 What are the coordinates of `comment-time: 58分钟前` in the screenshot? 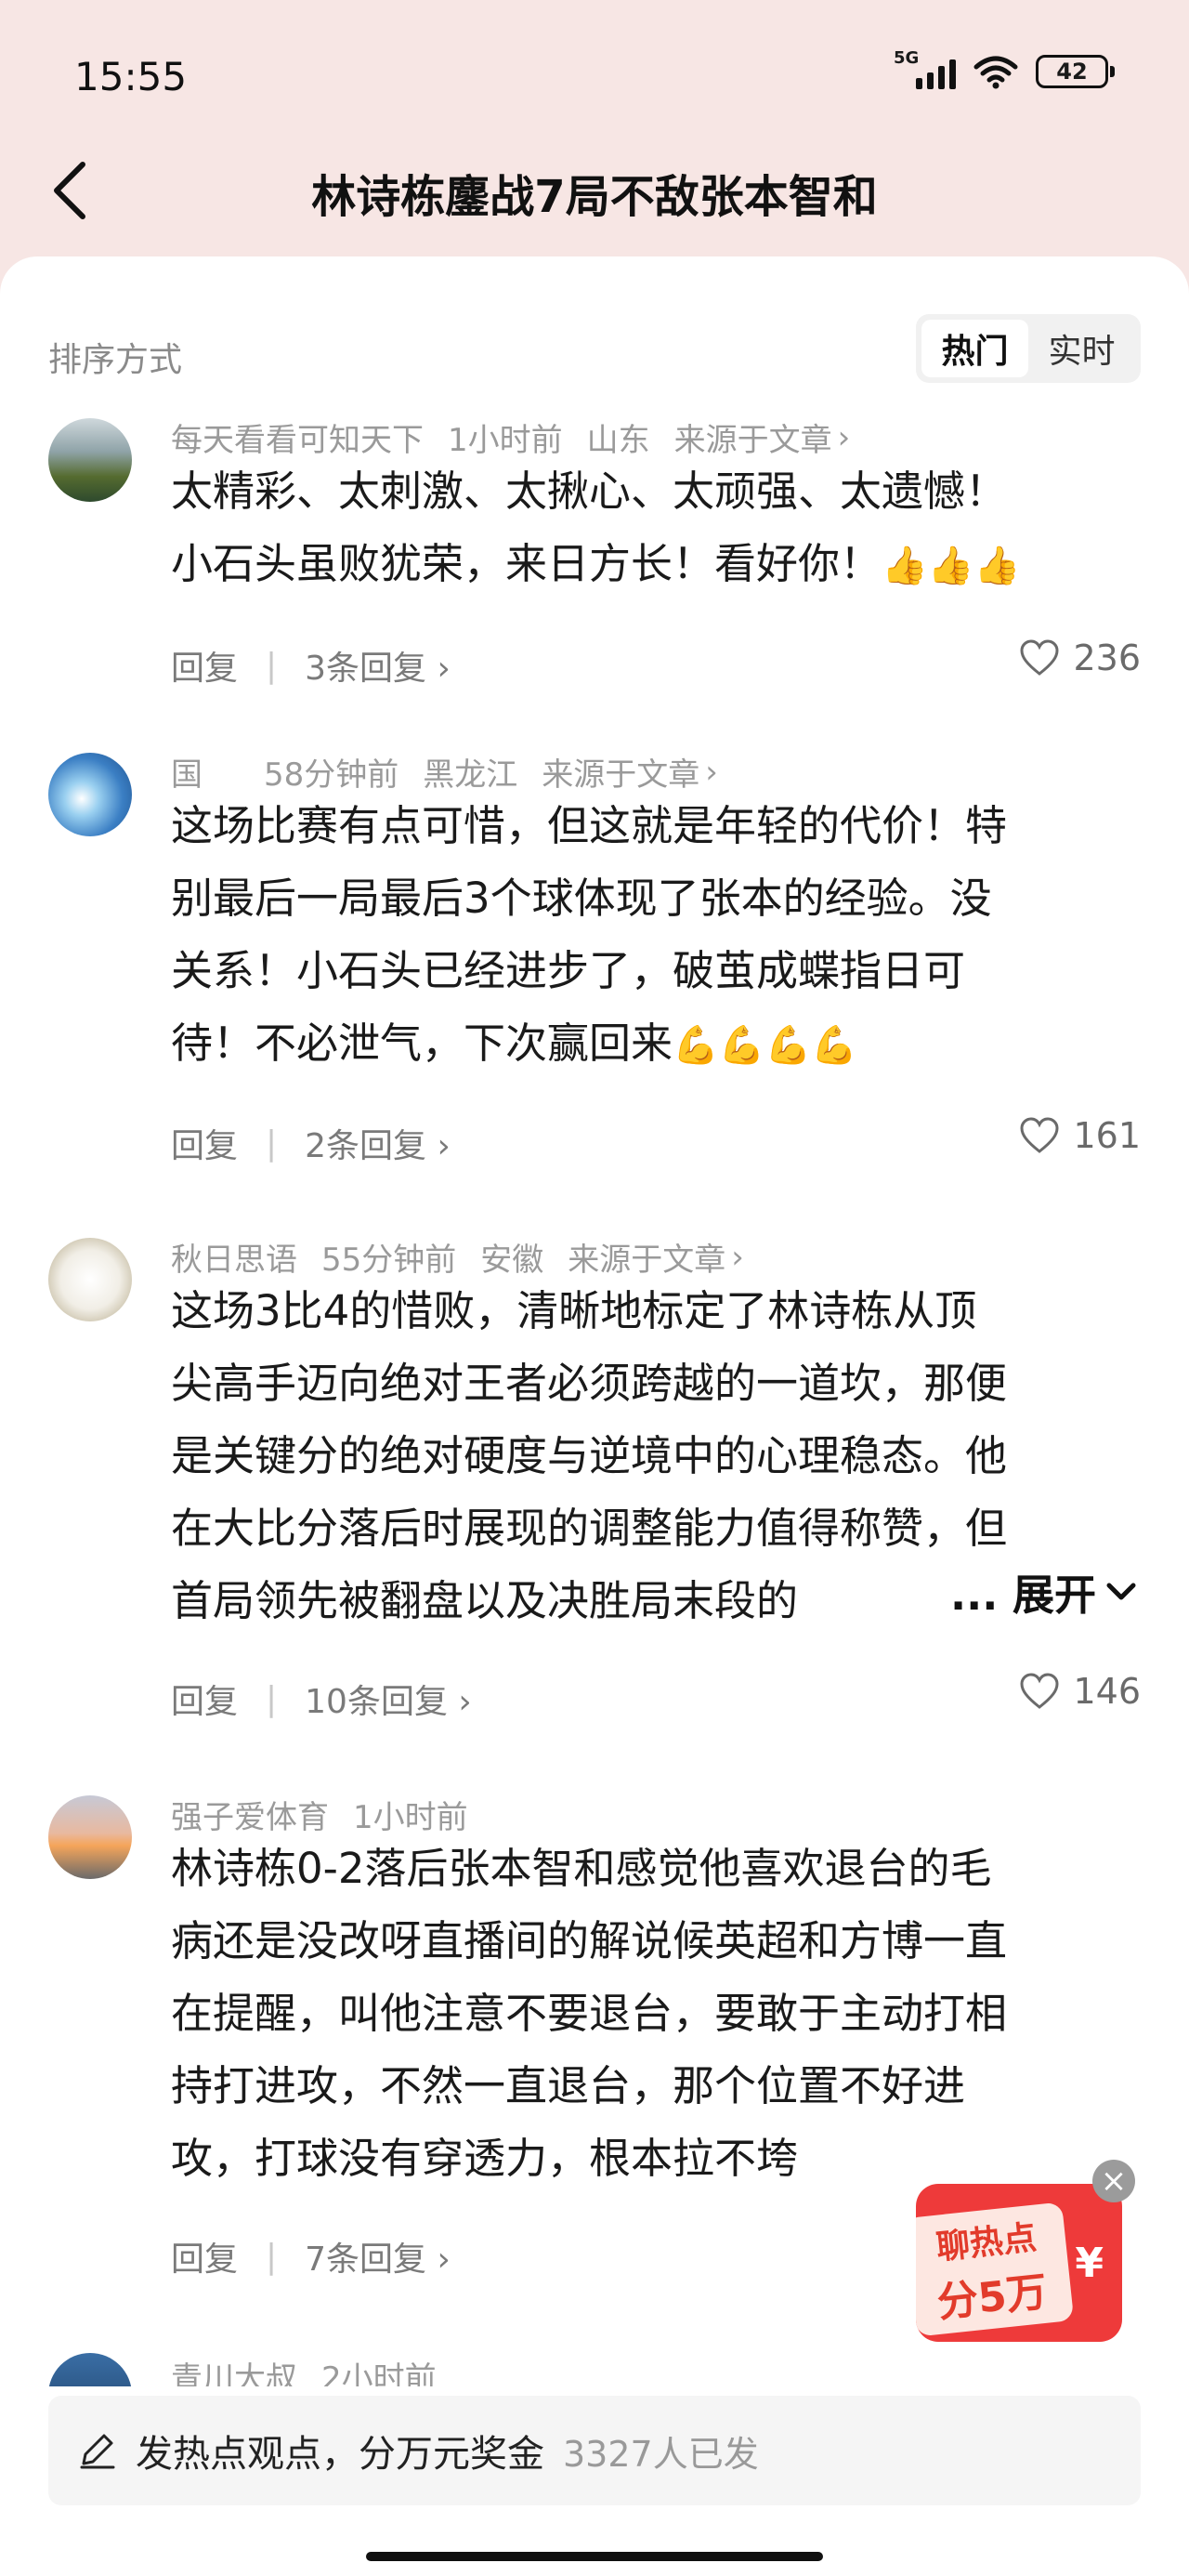 It's located at (332, 775).